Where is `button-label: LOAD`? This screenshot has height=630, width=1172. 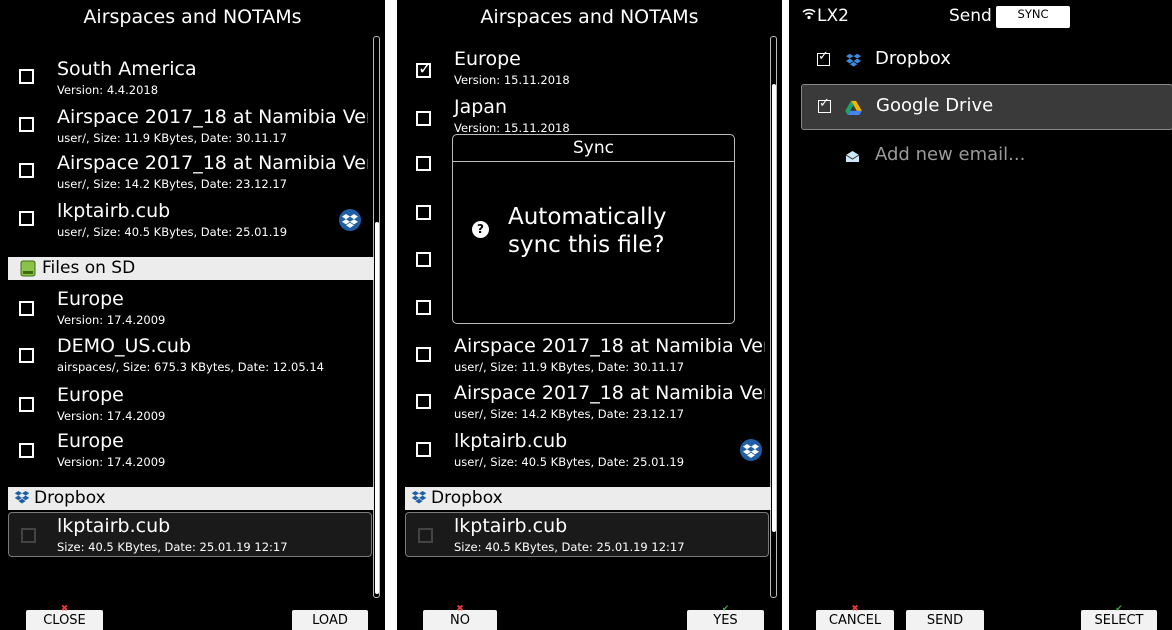 button-label: LOAD is located at coordinates (330, 620).